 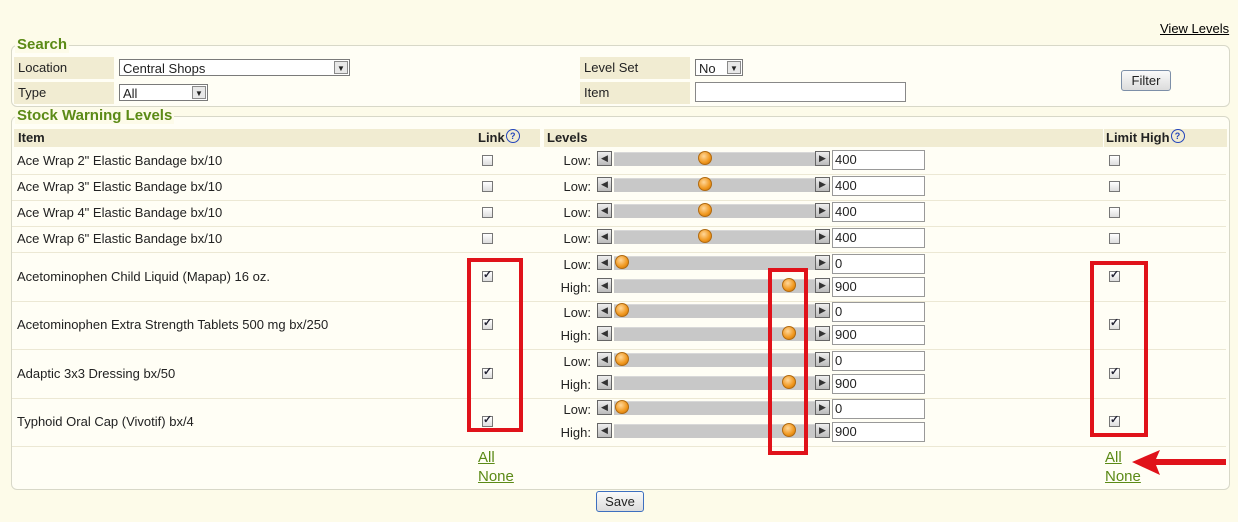 I want to click on view-levels-link: View Levels, so click(x=1194, y=28).